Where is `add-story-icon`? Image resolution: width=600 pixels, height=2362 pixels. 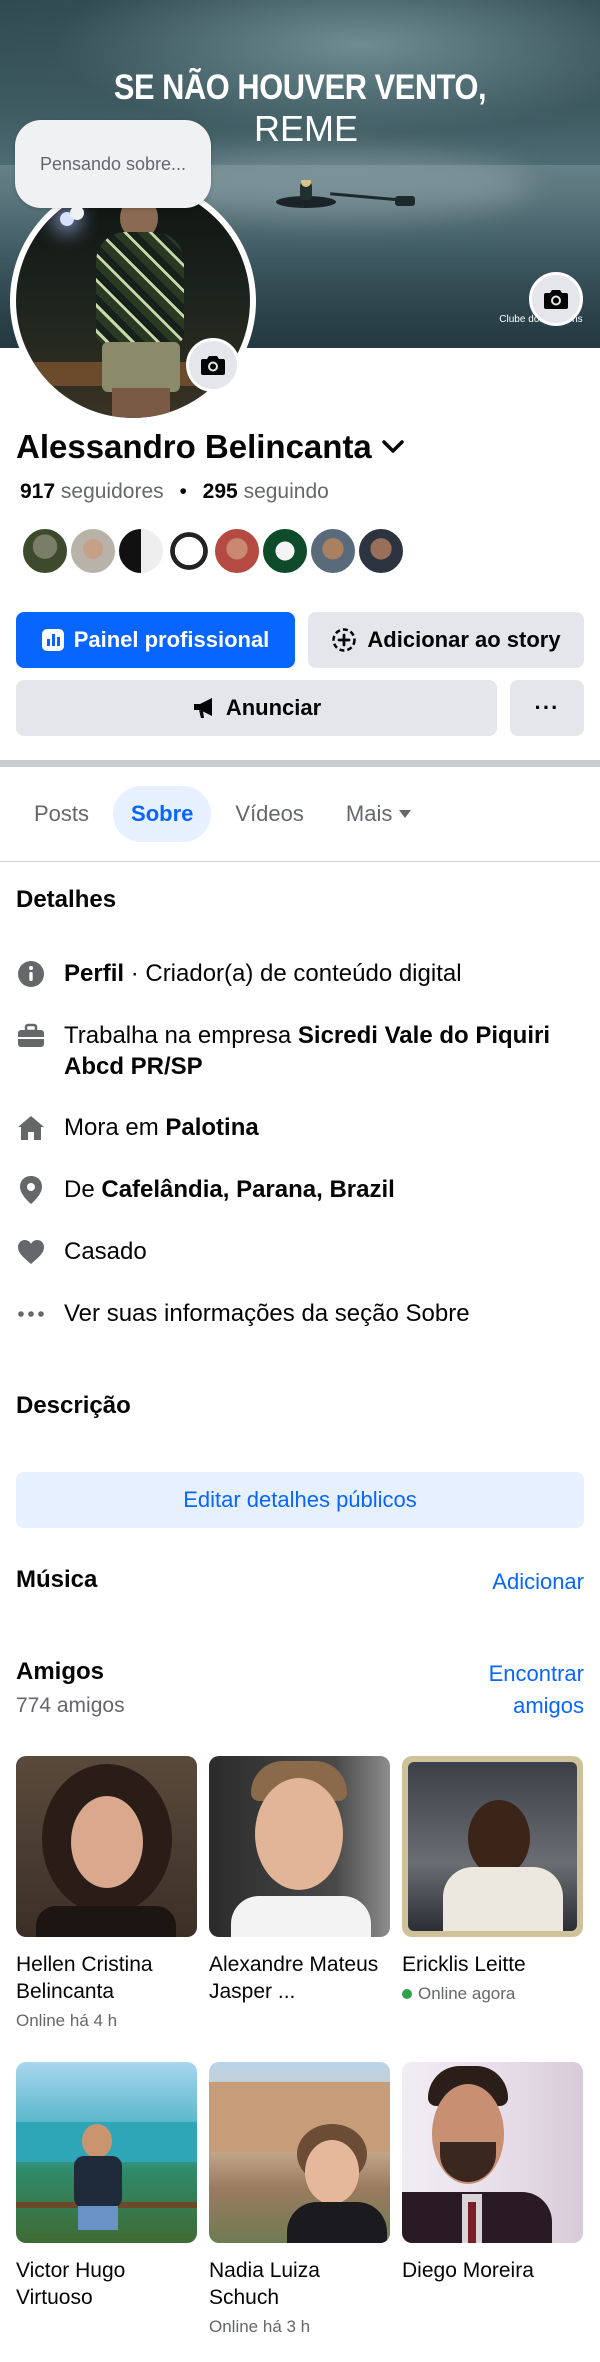
add-story-icon is located at coordinates (344, 640).